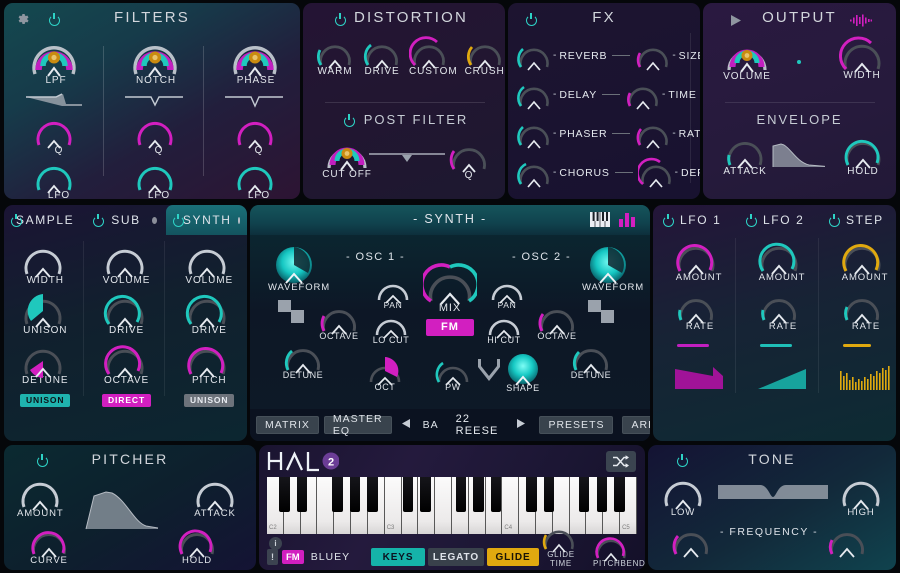 The width and height of the screenshot is (900, 573). What do you see at coordinates (209, 400) in the screenshot?
I see `synth-mode-tag: UNISON` at bounding box center [209, 400].